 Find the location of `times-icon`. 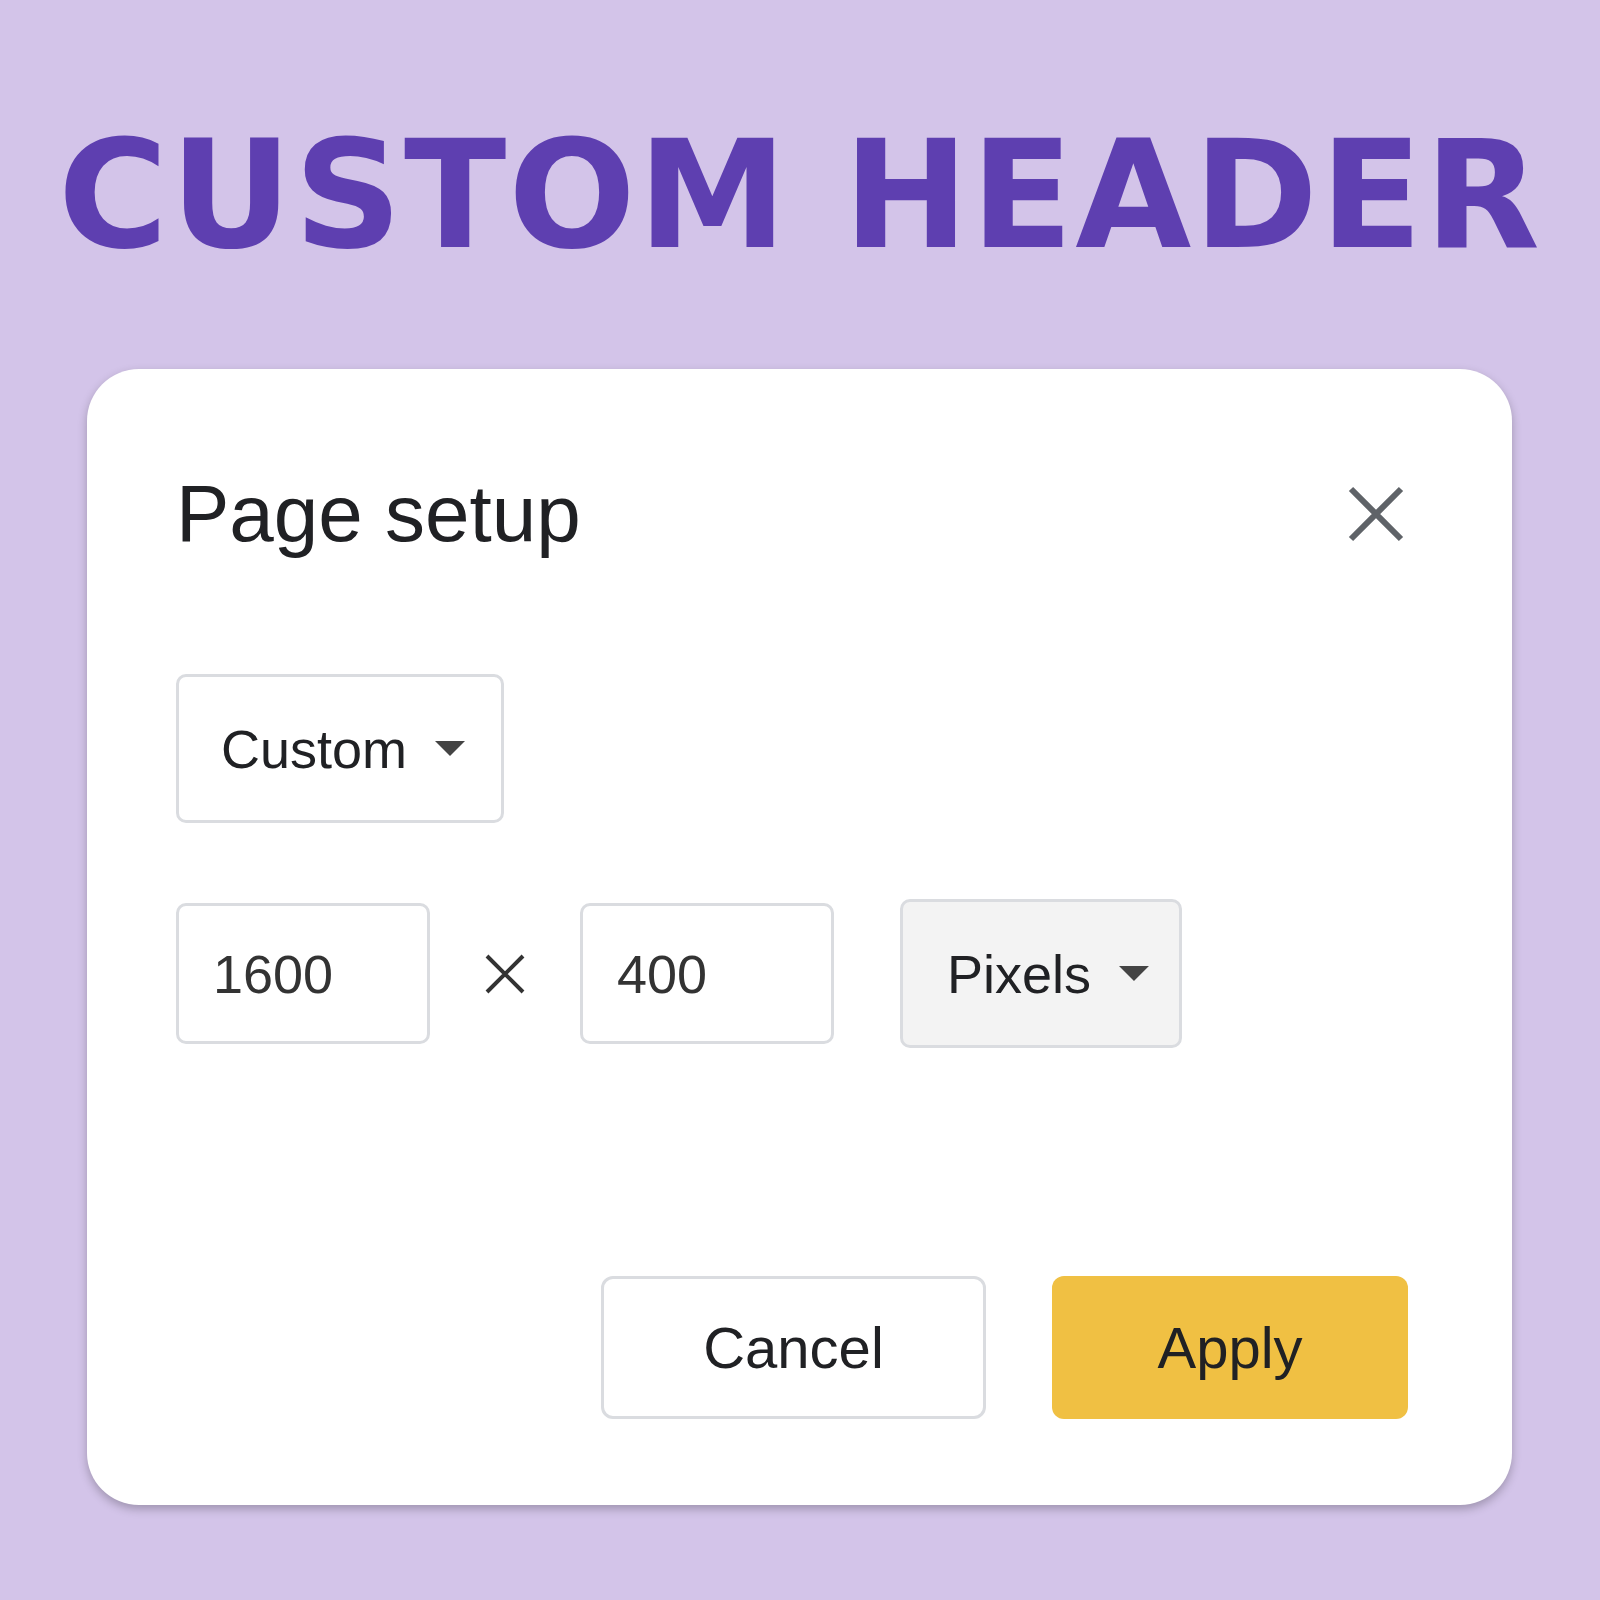

times-icon is located at coordinates (505, 973).